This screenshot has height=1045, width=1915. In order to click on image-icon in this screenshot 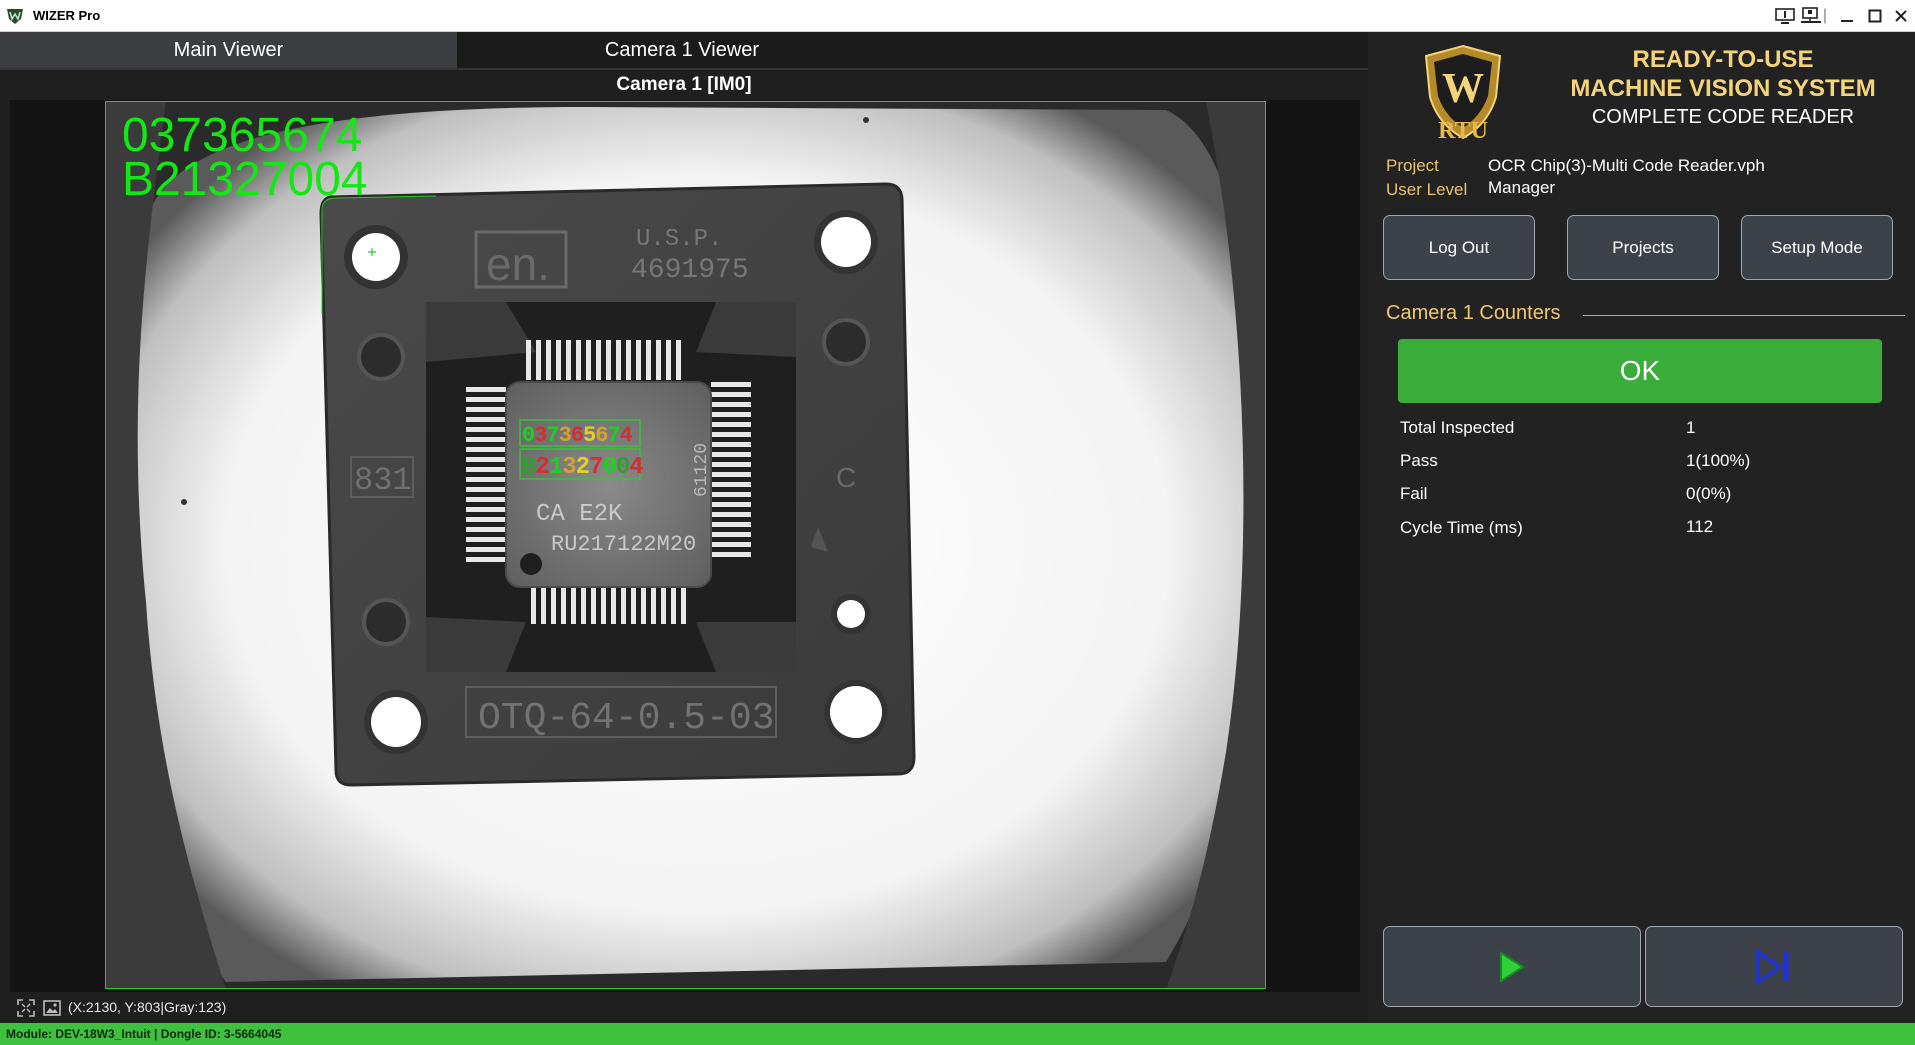, I will do `click(52, 1008)`.